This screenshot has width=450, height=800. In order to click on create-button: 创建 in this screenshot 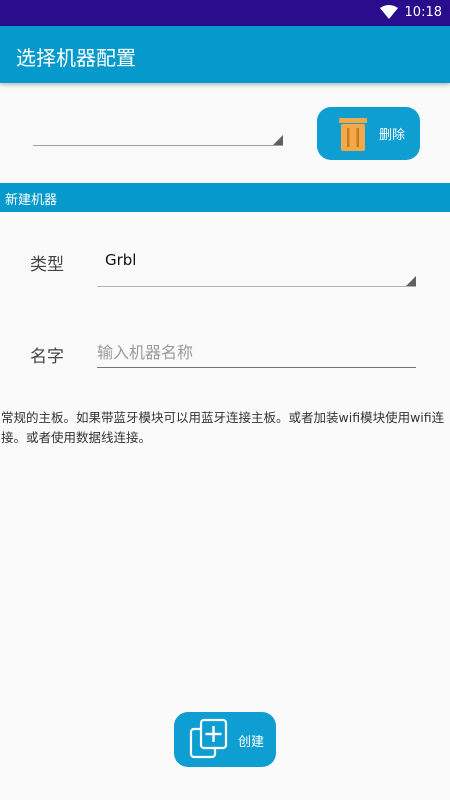, I will do `click(225, 739)`.